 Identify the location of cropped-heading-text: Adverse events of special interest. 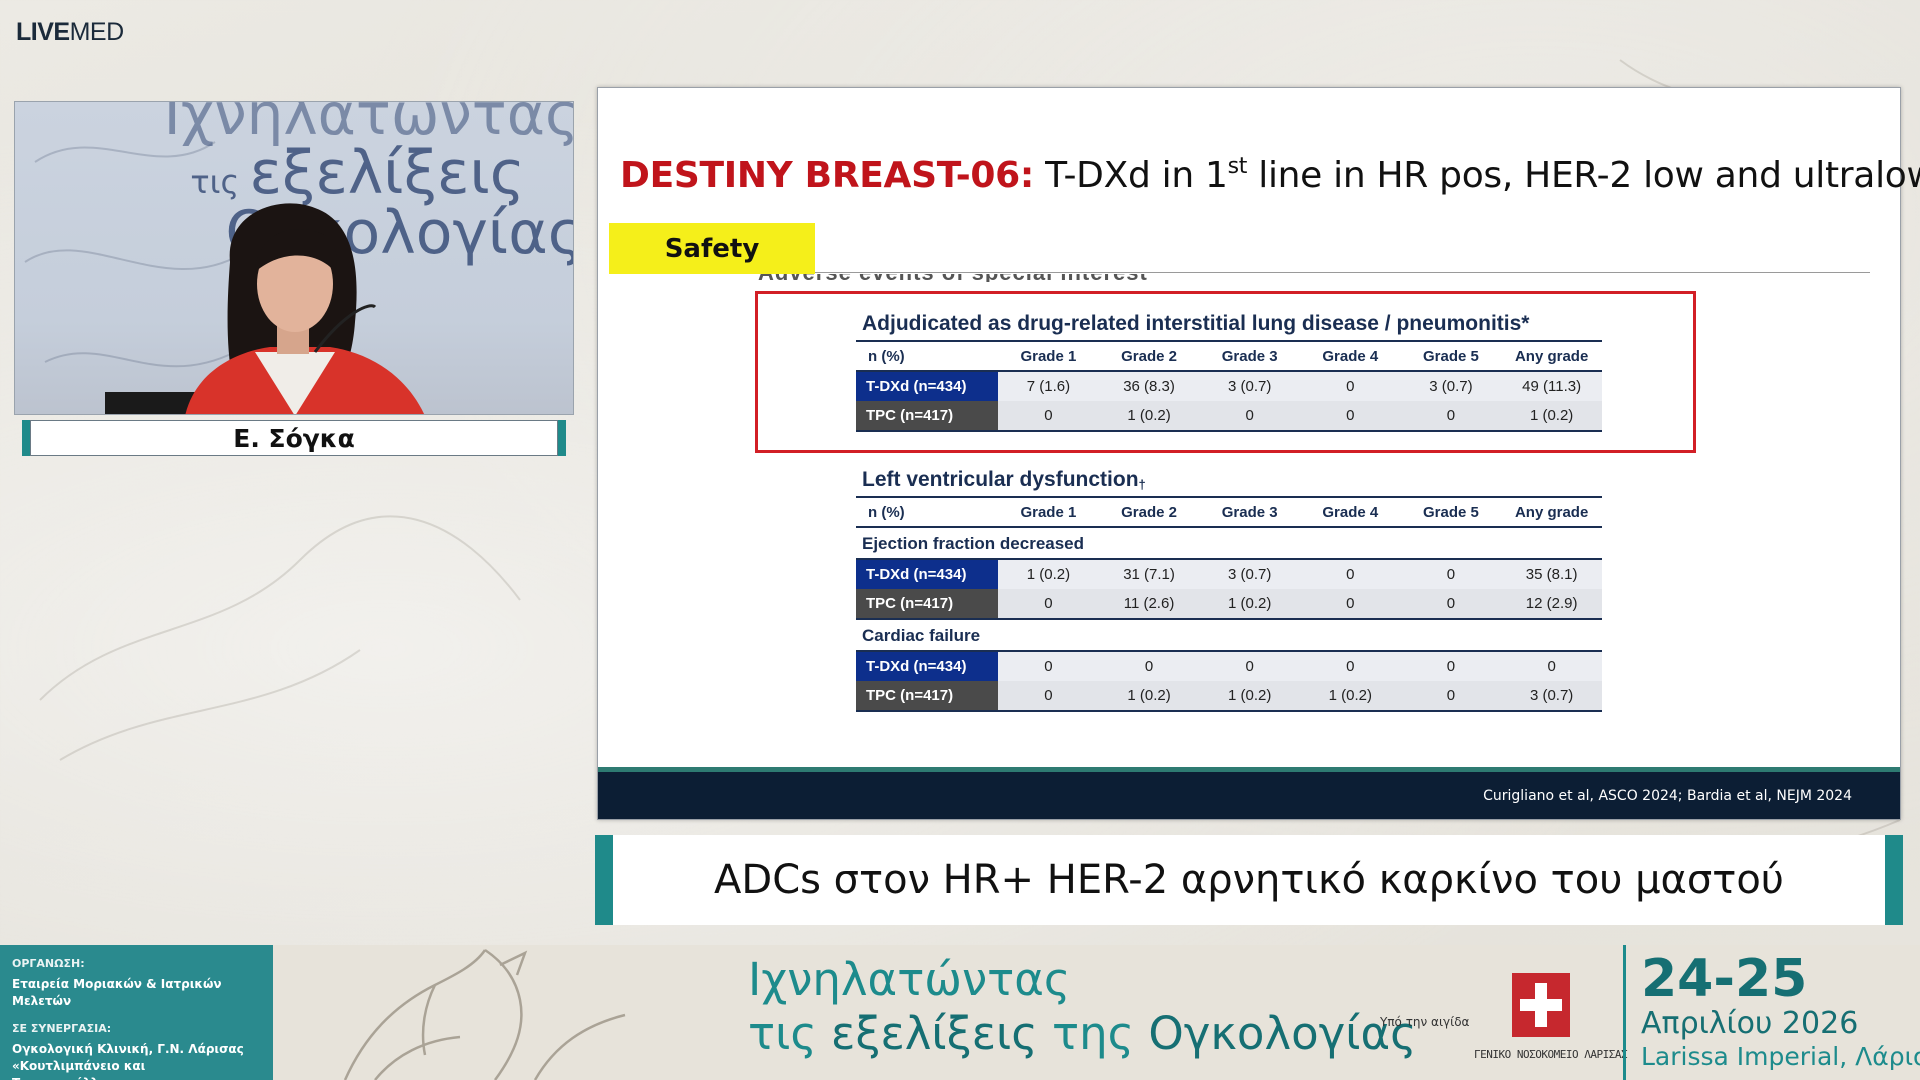
(1088, 278).